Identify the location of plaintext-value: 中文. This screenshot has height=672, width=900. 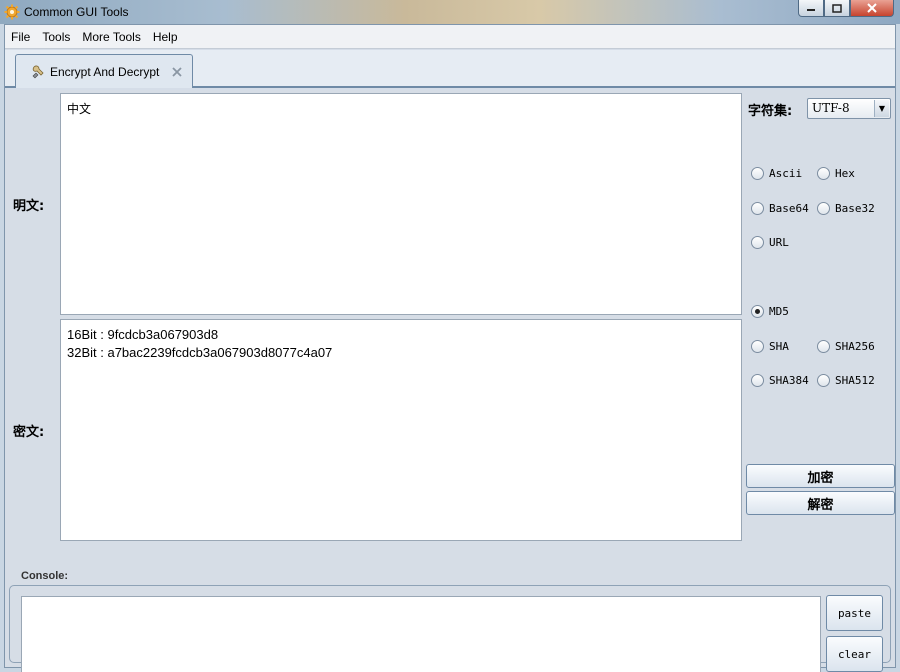
(79, 109).